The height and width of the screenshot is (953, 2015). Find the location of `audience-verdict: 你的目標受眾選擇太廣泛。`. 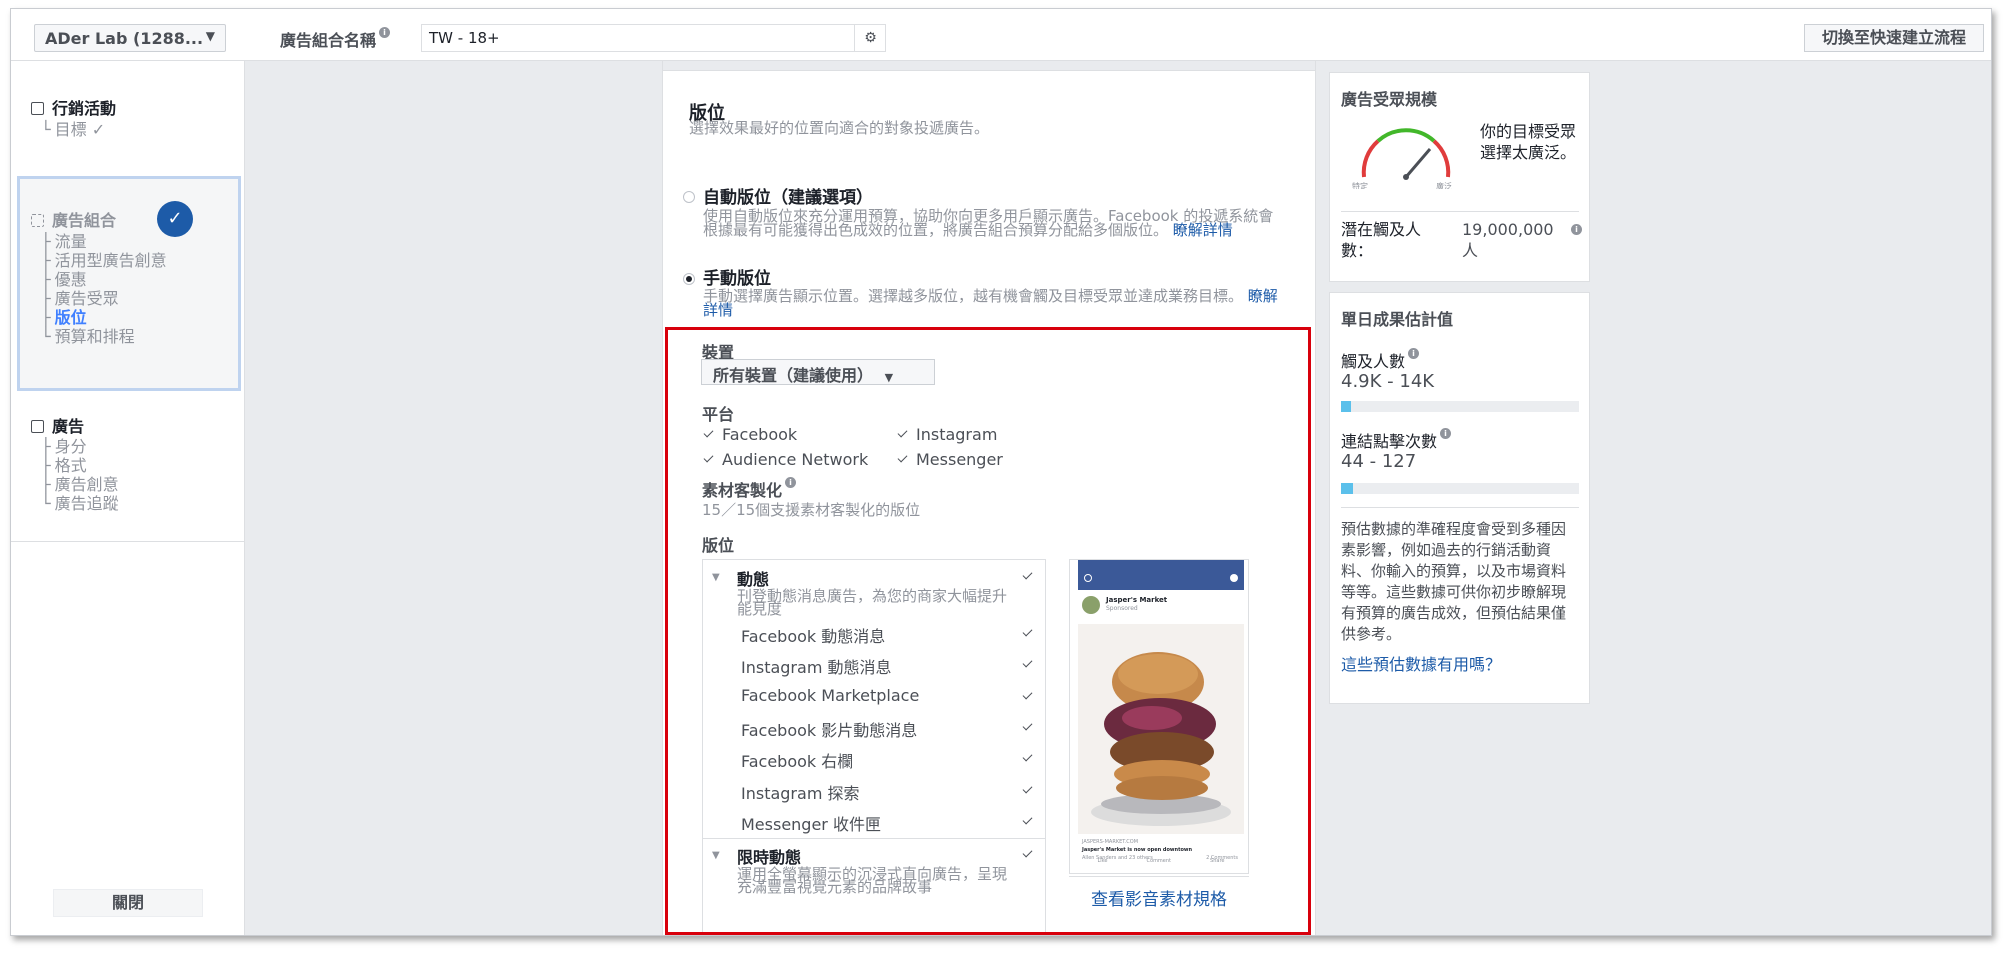

audience-verdict: 你的目標受眾選擇太廣泛。 is located at coordinates (1528, 142).